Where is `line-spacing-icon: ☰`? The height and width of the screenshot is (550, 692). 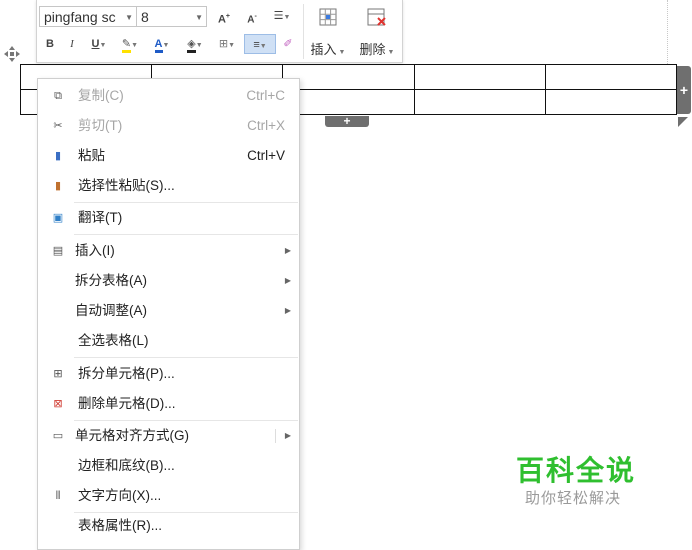 line-spacing-icon: ☰ is located at coordinates (278, 16).